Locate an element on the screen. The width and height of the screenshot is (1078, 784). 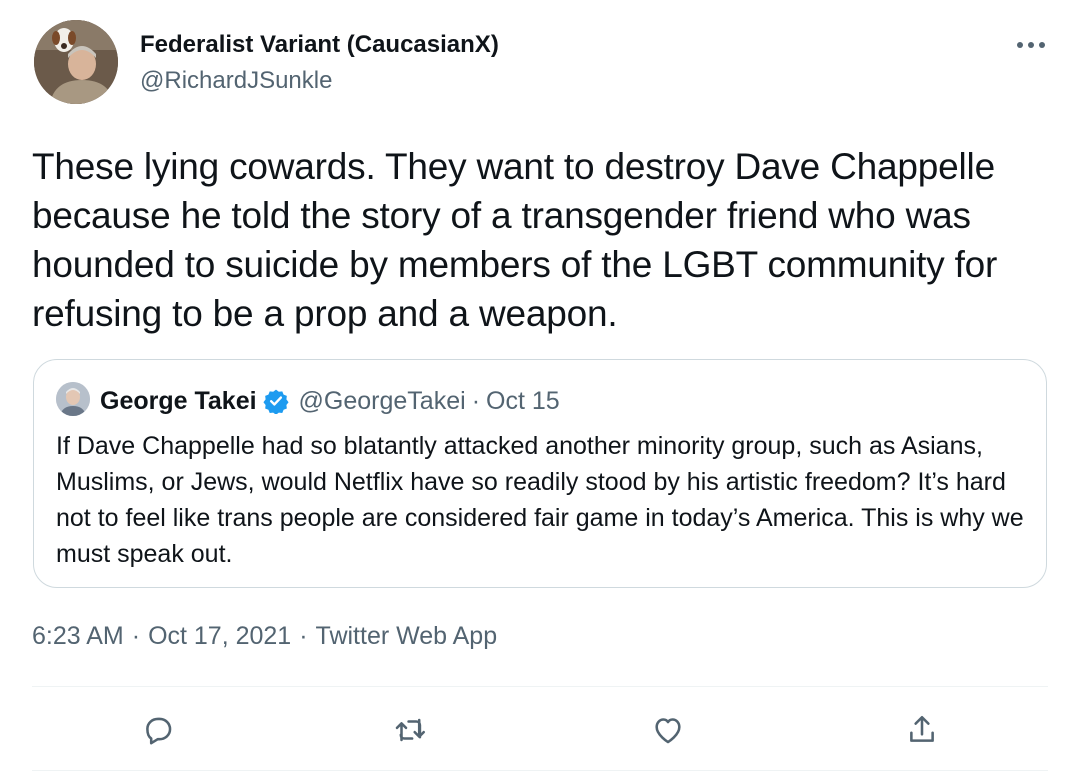
more-horizontal-icon is located at coordinates (1031, 45).